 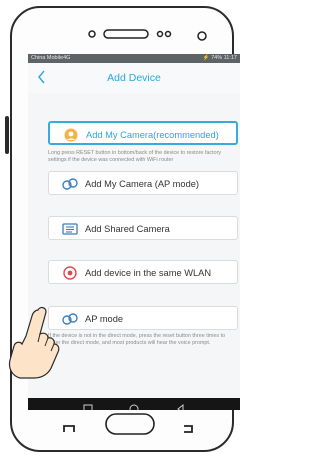 I want to click on add-shared-camera-button: Add Shared Camera, so click(x=143, y=228).